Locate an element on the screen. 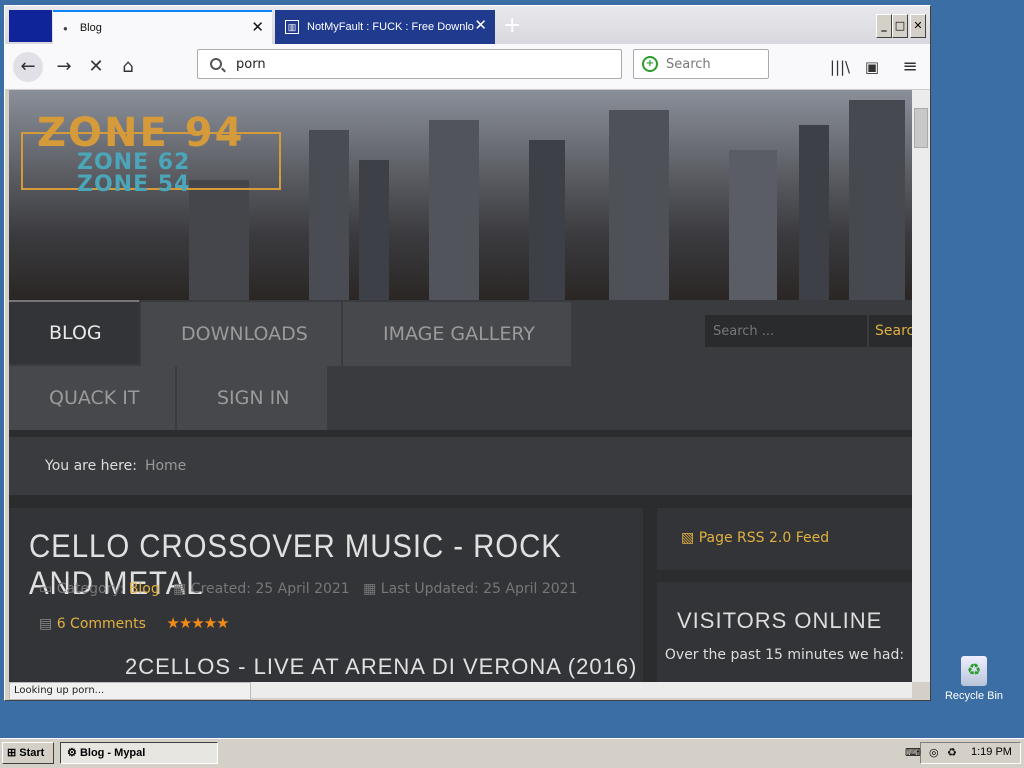  mypal-icon: ⚙ is located at coordinates (72, 753).